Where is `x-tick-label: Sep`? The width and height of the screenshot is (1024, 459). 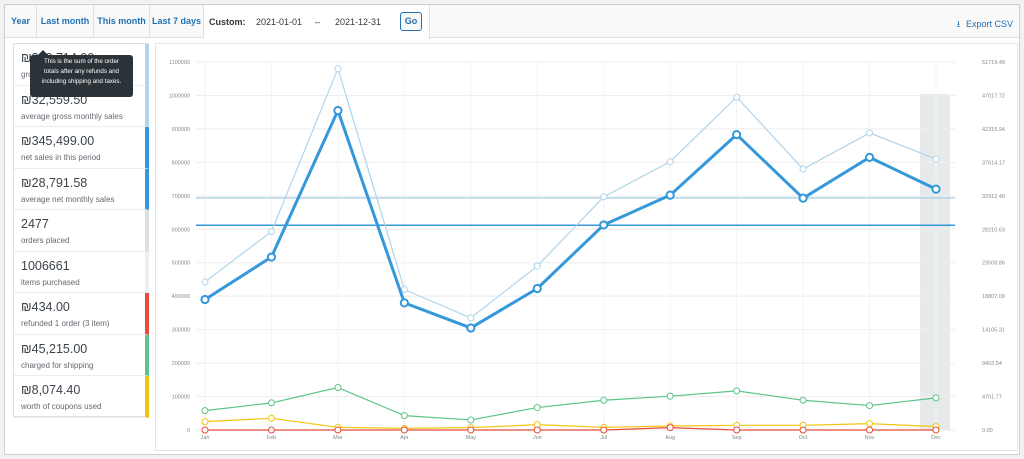
x-tick-label: Sep is located at coordinates (737, 438).